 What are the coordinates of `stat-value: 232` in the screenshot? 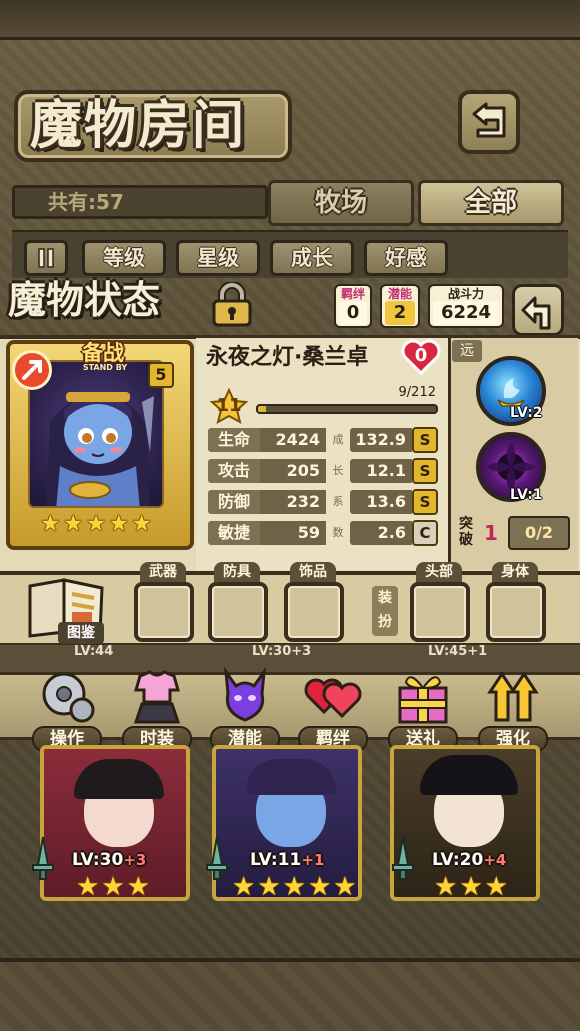 It's located at (293, 502).